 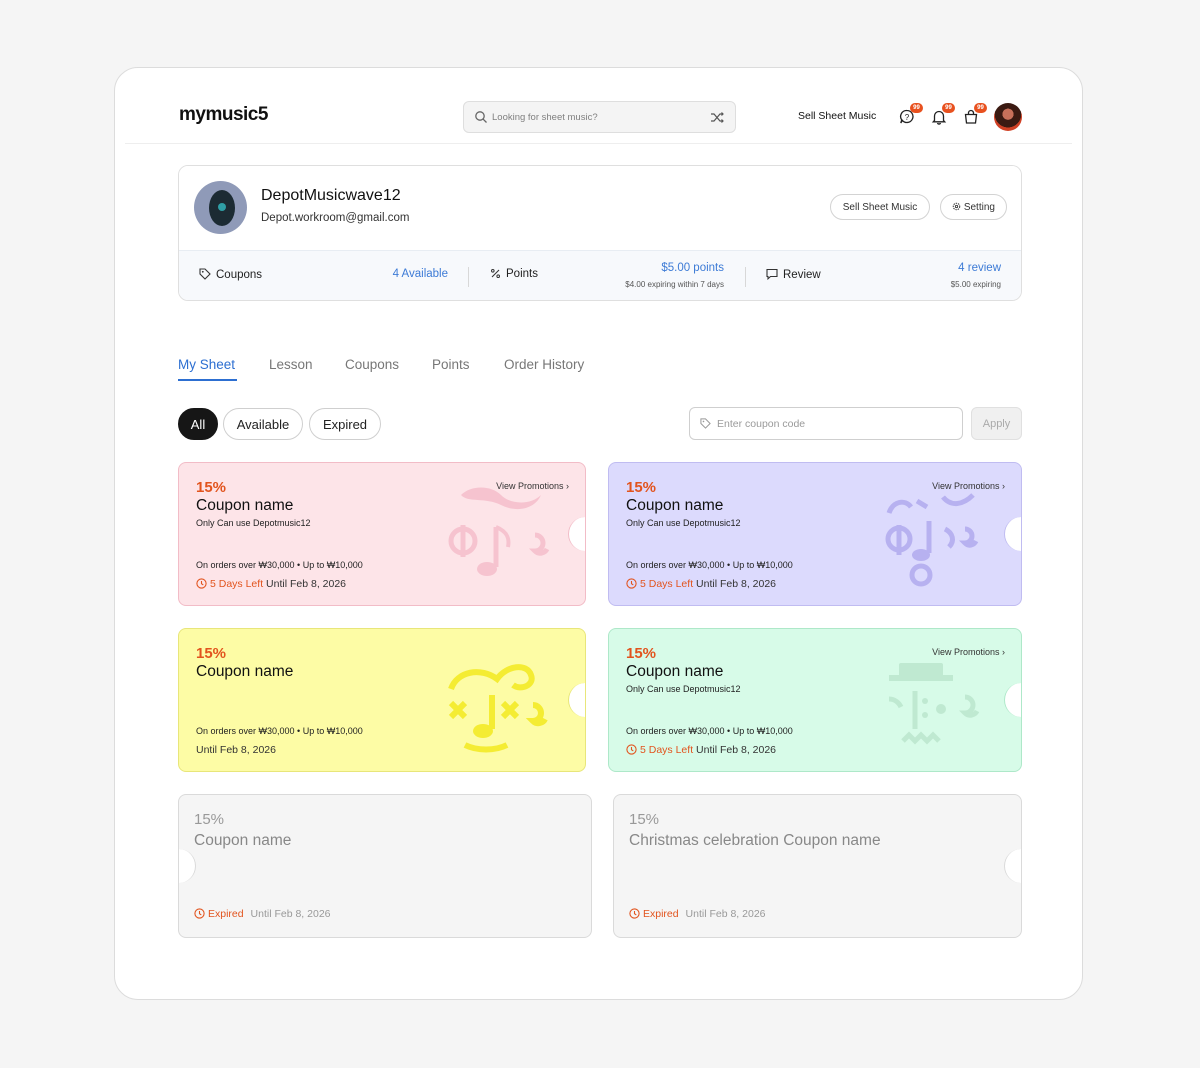 What do you see at coordinates (335, 218) in the screenshot?
I see `profile-email: Depot.workroom@gmail.com` at bounding box center [335, 218].